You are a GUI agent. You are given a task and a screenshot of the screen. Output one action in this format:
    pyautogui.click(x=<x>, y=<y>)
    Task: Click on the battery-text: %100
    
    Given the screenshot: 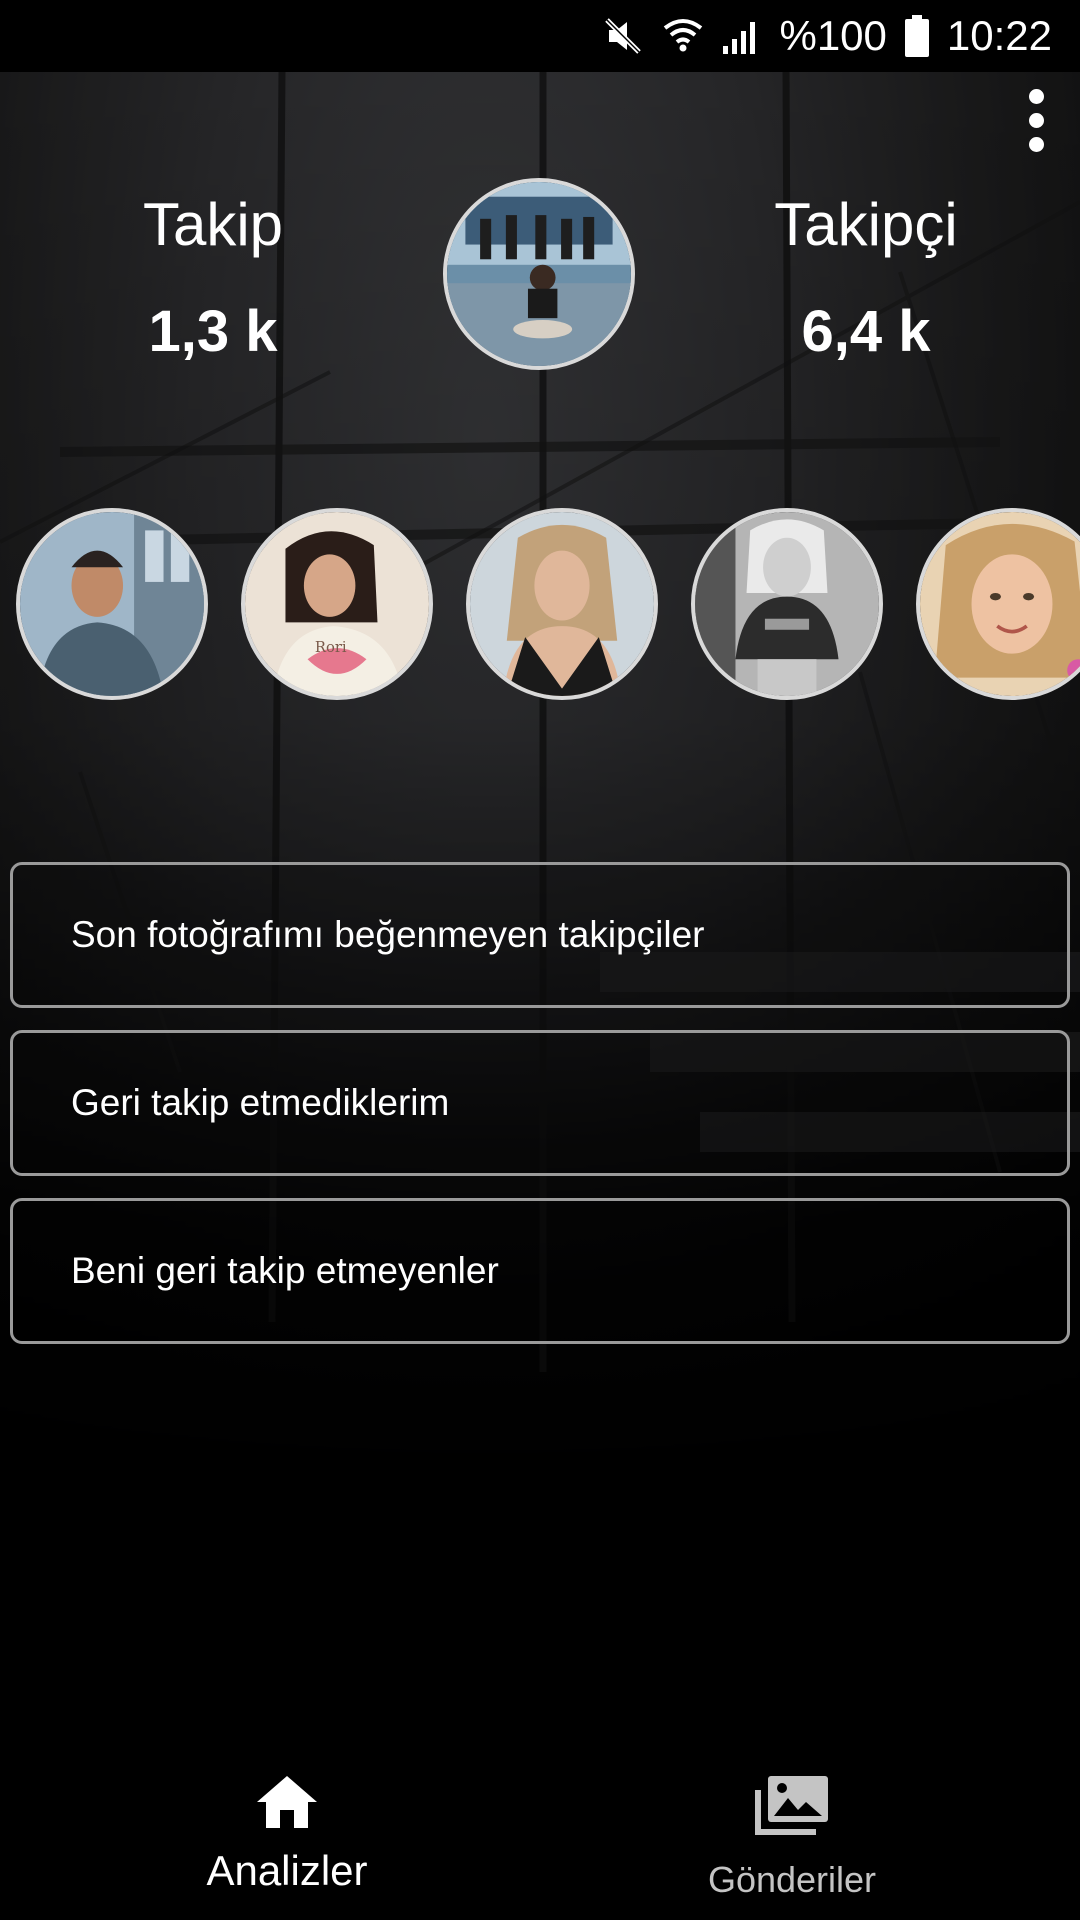 What is the action you would take?
    pyautogui.click(x=833, y=35)
    